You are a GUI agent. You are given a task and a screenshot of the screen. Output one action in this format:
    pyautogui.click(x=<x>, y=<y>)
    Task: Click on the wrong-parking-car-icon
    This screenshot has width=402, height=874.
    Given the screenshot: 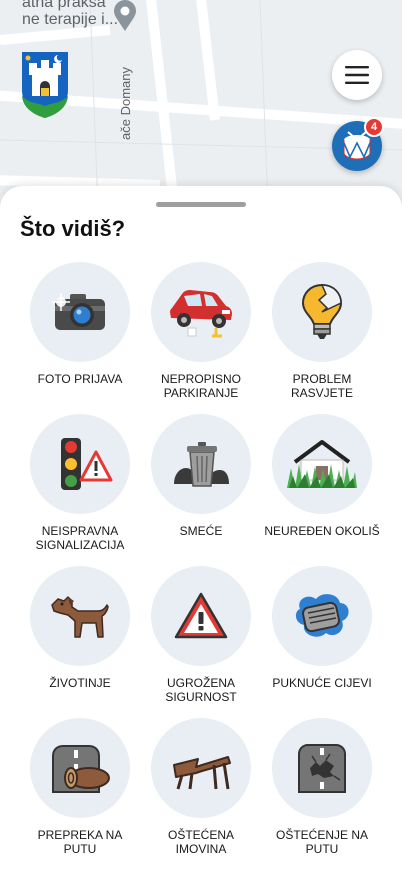 What is the action you would take?
    pyautogui.click(x=201, y=314)
    